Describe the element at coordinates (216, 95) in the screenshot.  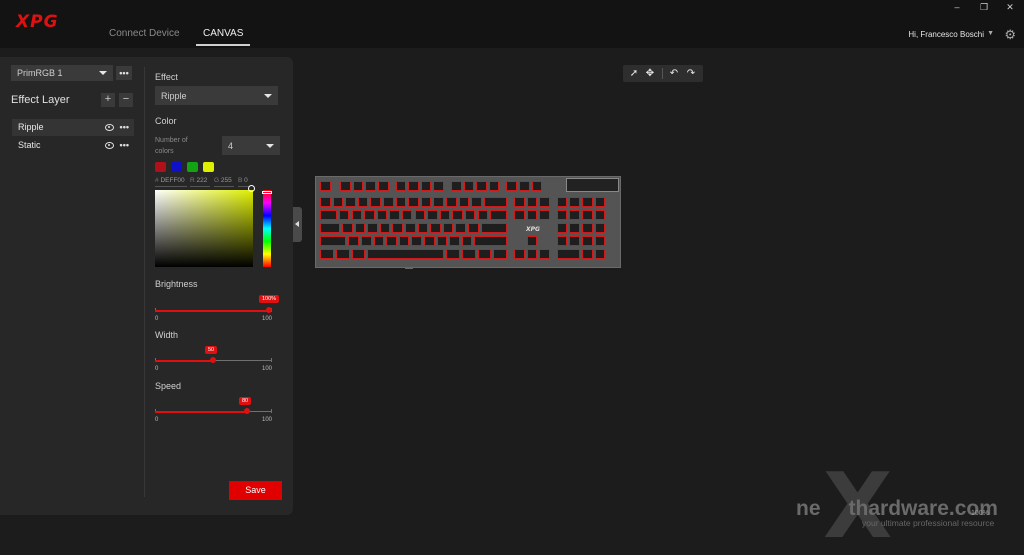
I see `effect-dropdown: Ripple` at that location.